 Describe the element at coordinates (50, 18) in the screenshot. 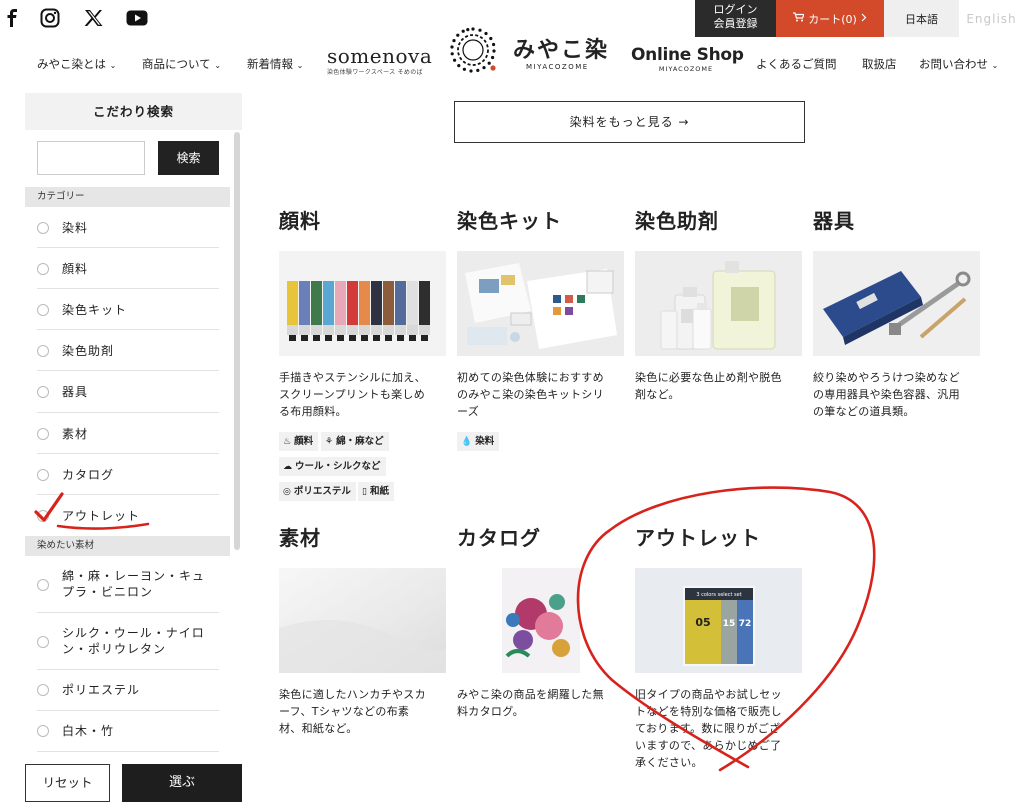

I see `instagram-icon` at that location.